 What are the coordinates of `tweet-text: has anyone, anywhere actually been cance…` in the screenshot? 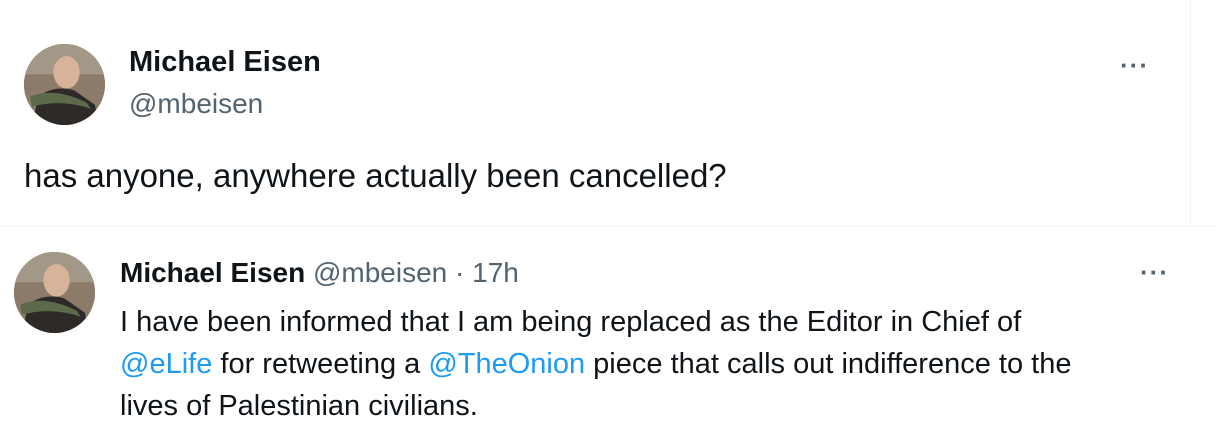 It's located at (375, 175).